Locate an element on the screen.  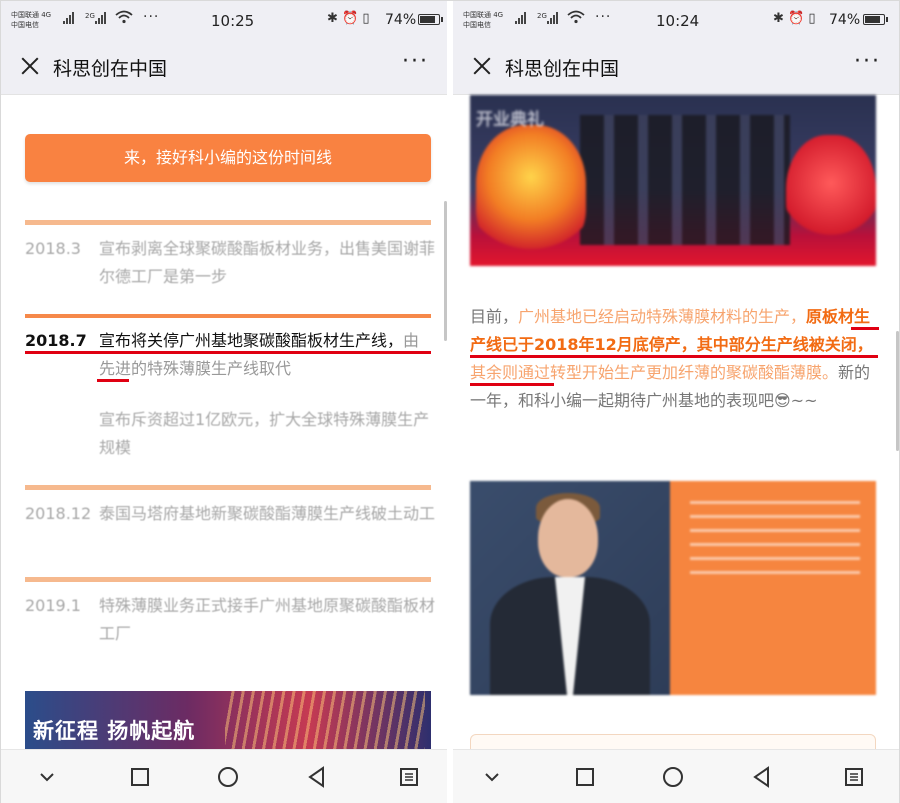
status-bar: 中国联通 4G 中国电信 2G ··· 10:24 ✱ ⏰ ▯ 74% is located at coordinates (676, 21).